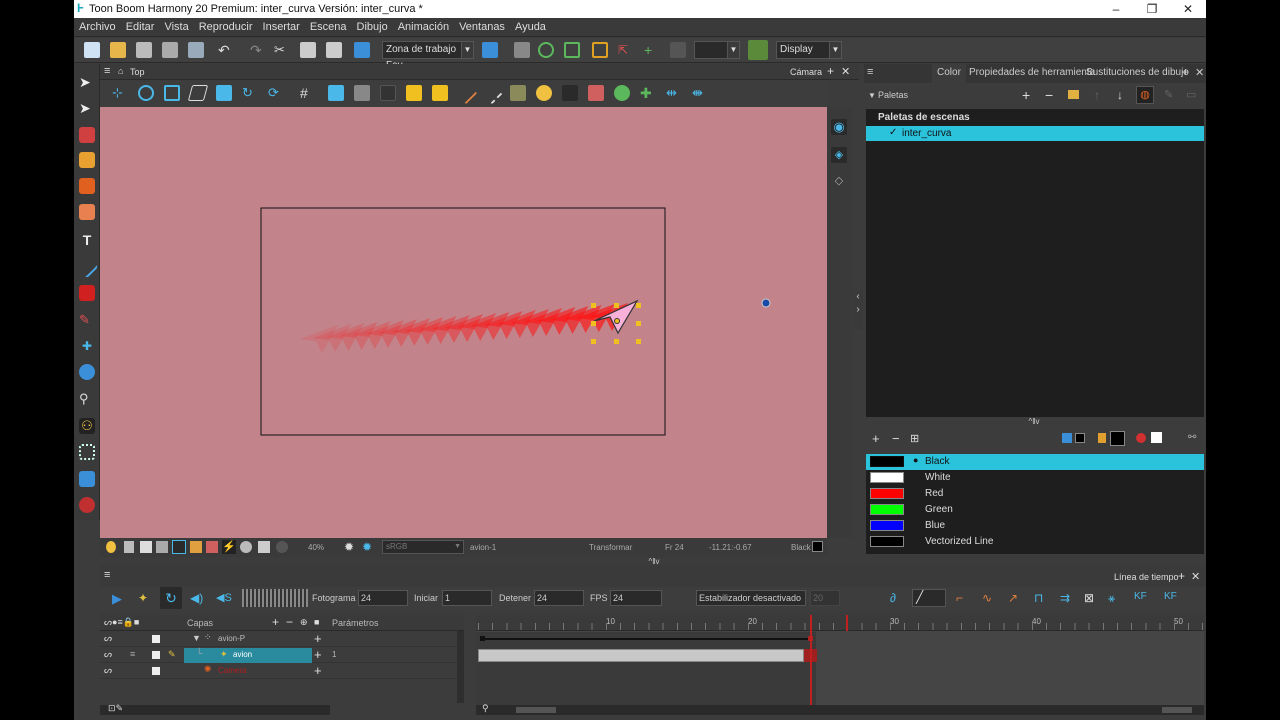  I want to click on sync-icon, so click(246, 547).